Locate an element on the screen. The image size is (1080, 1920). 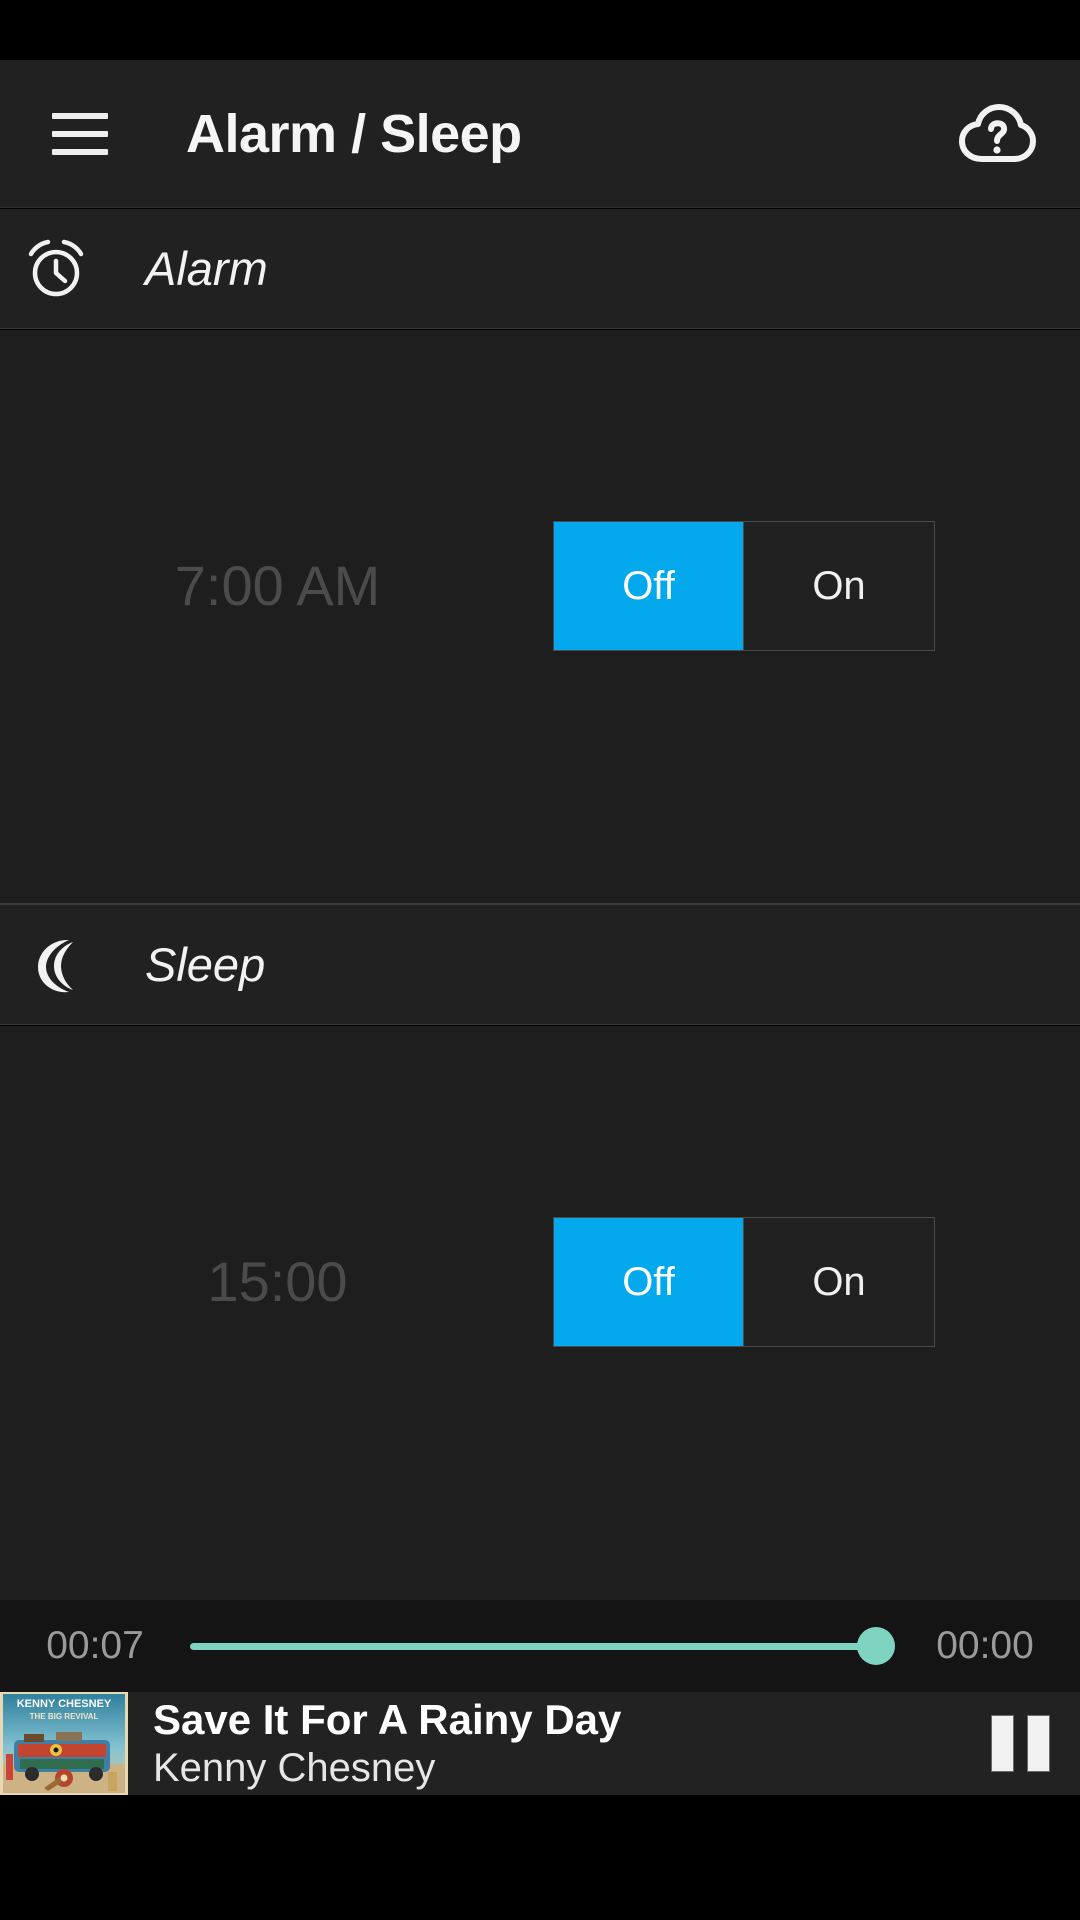
pause-bar-right is located at coordinates (1038, 1743).